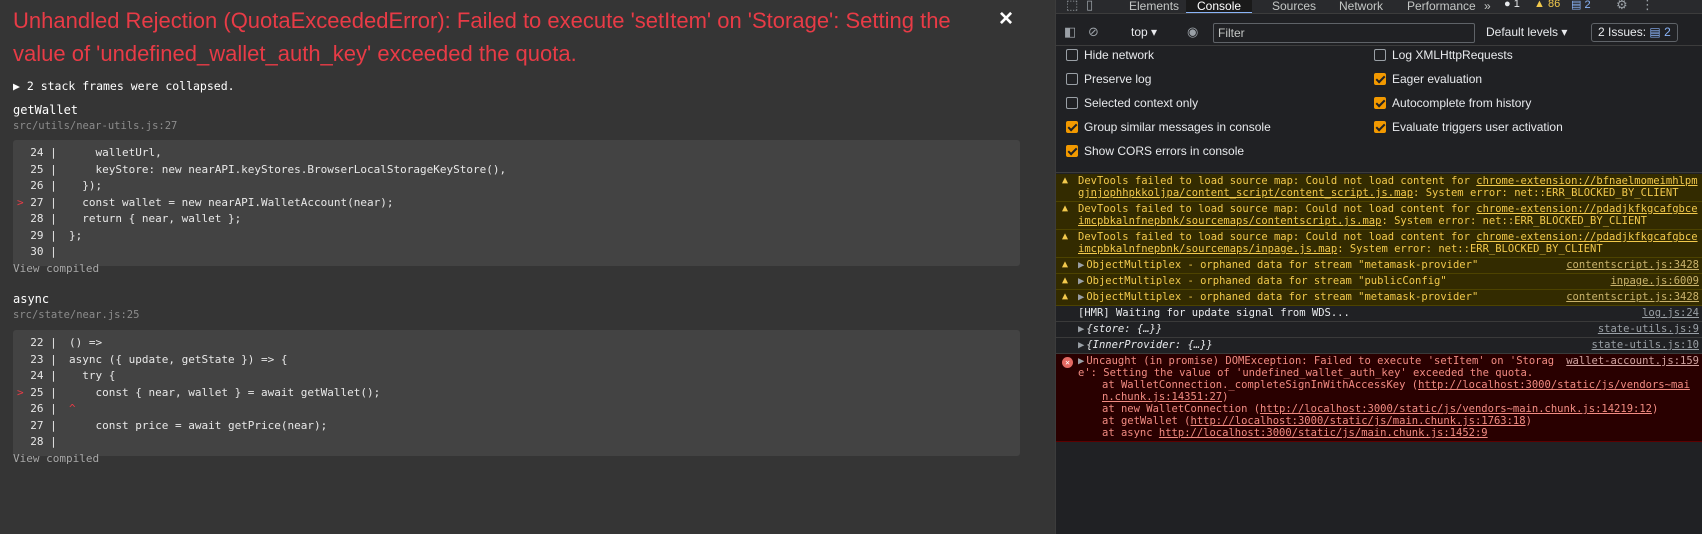 This screenshot has height=534, width=1702. I want to click on code-line: 26 | ^, so click(516, 409).